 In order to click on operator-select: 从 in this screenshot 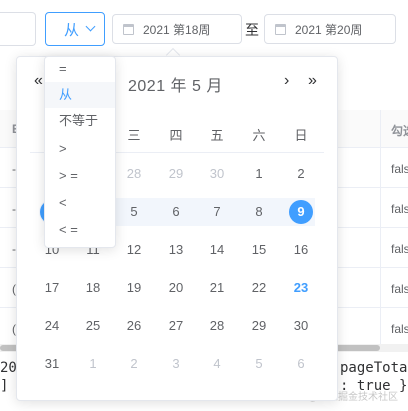, I will do `click(75, 29)`.